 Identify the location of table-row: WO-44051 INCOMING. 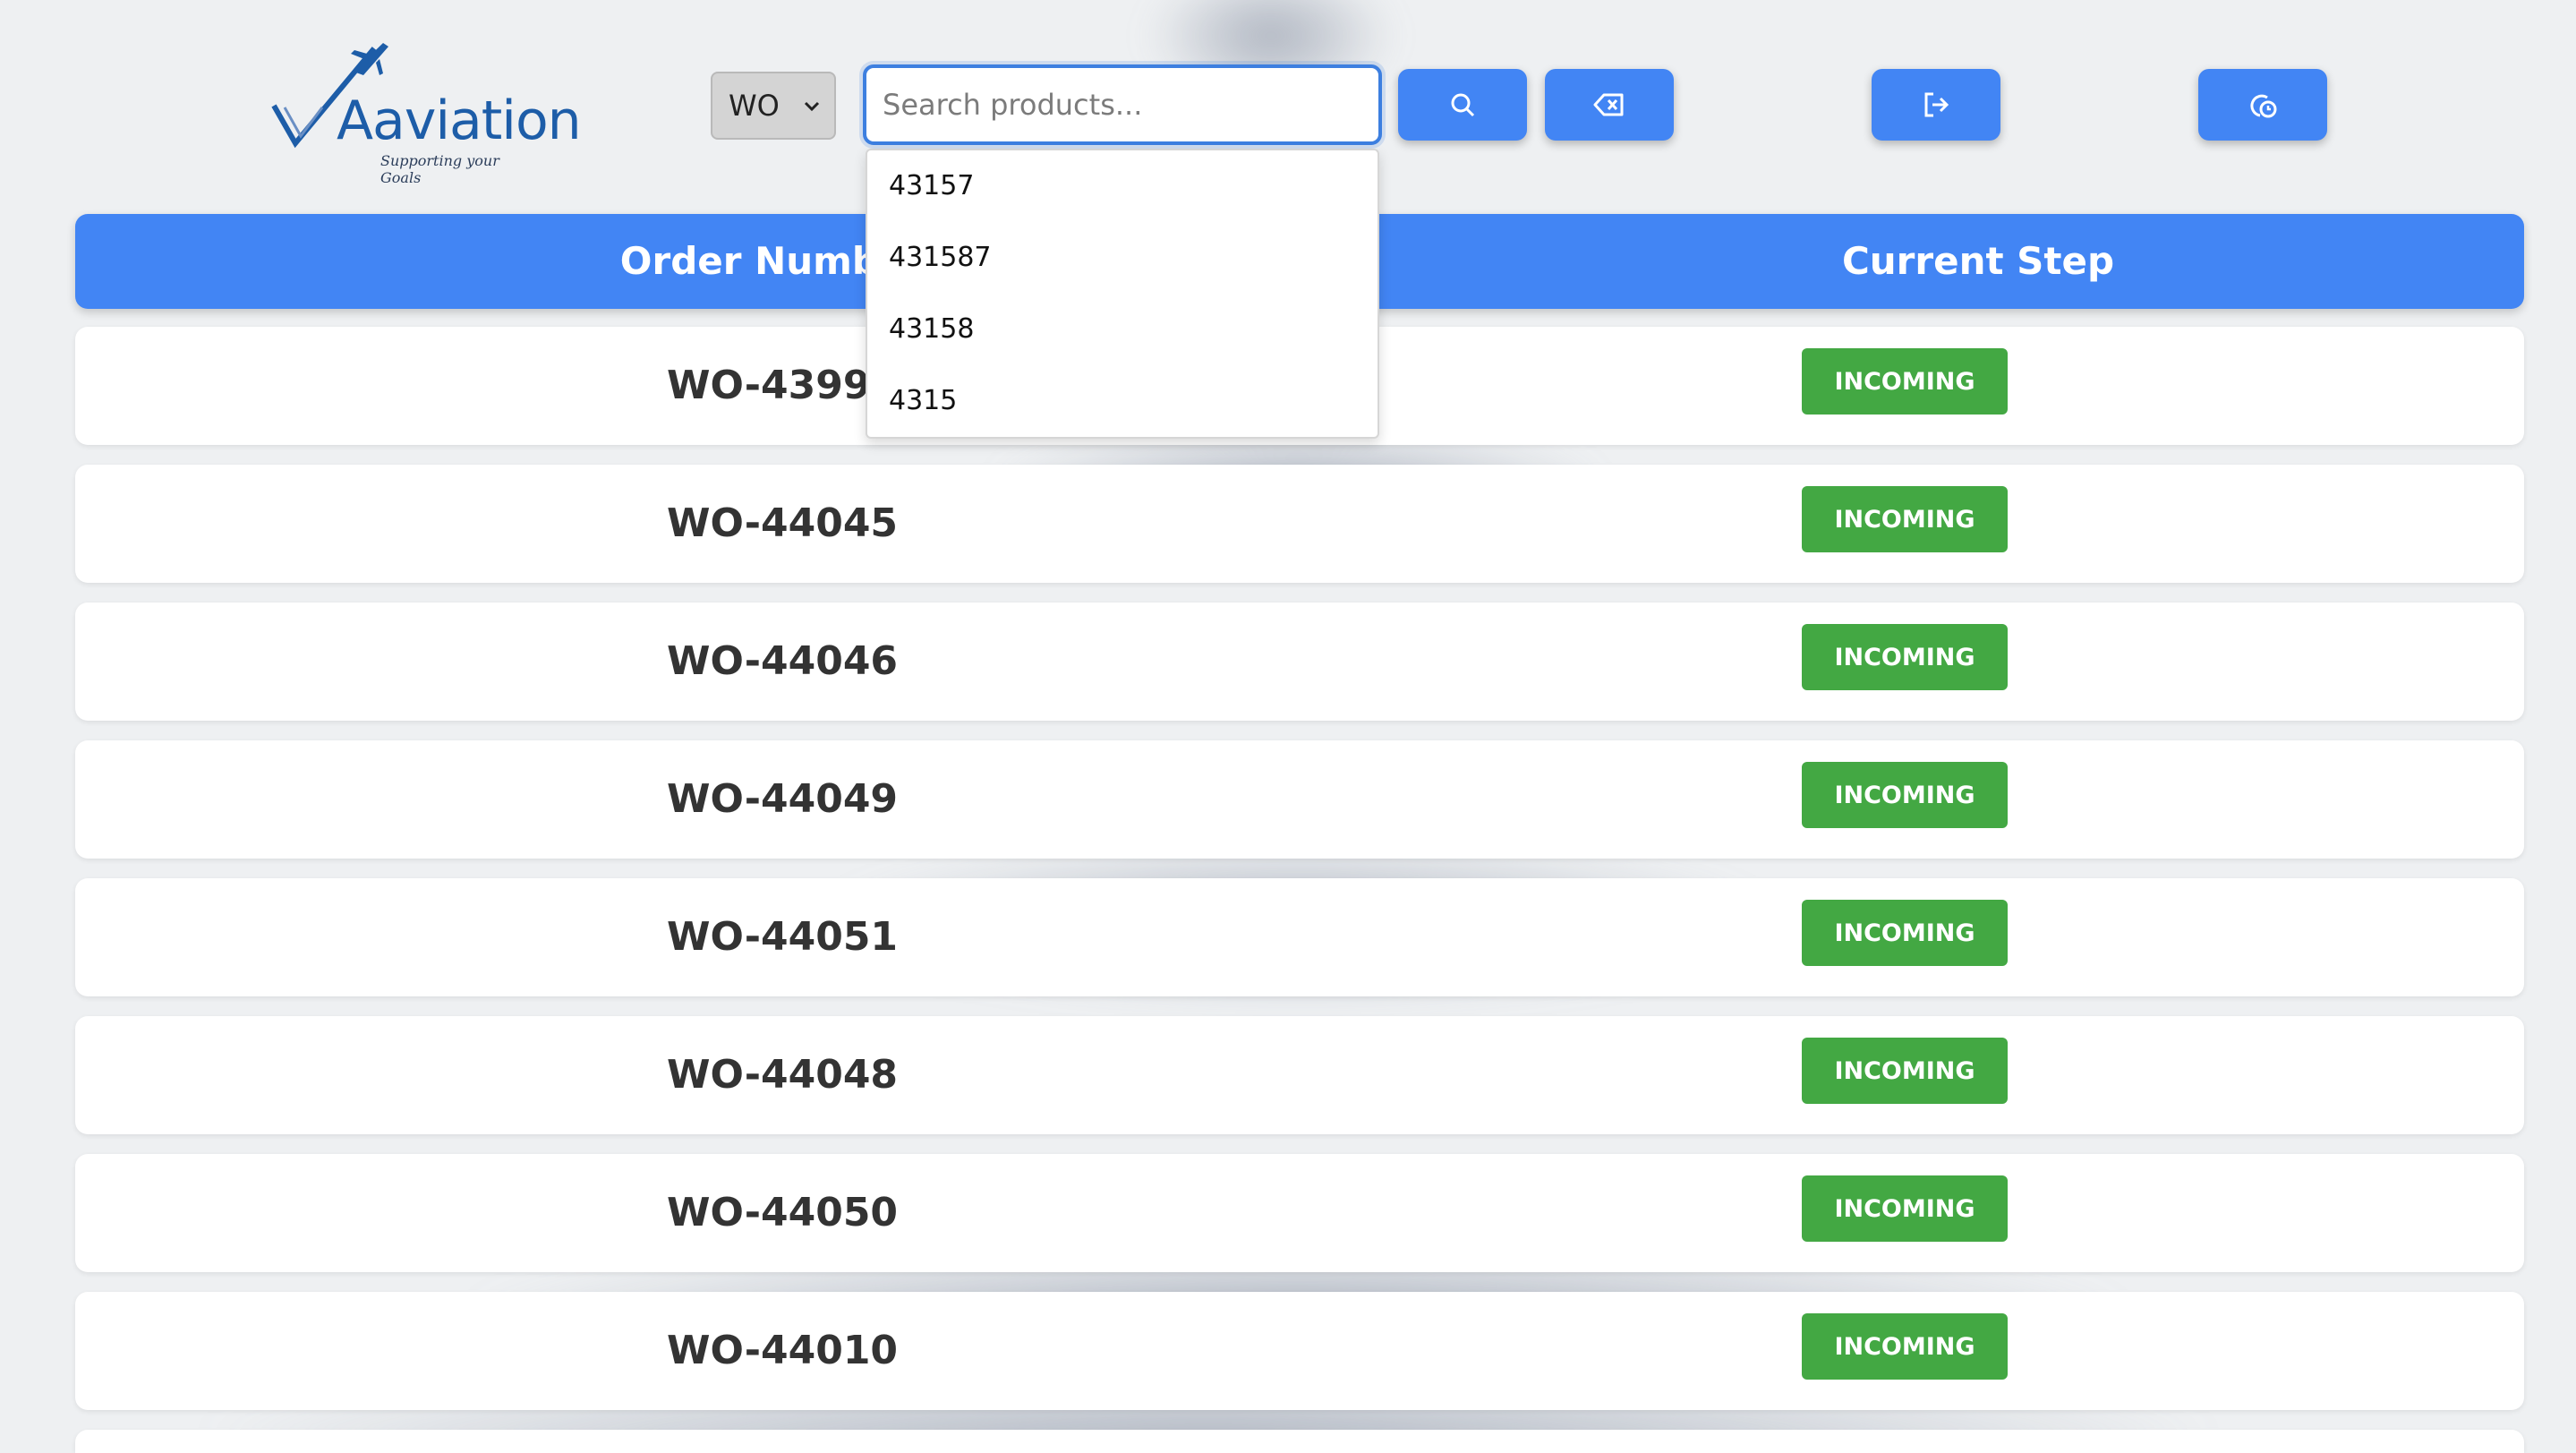
(1299, 937).